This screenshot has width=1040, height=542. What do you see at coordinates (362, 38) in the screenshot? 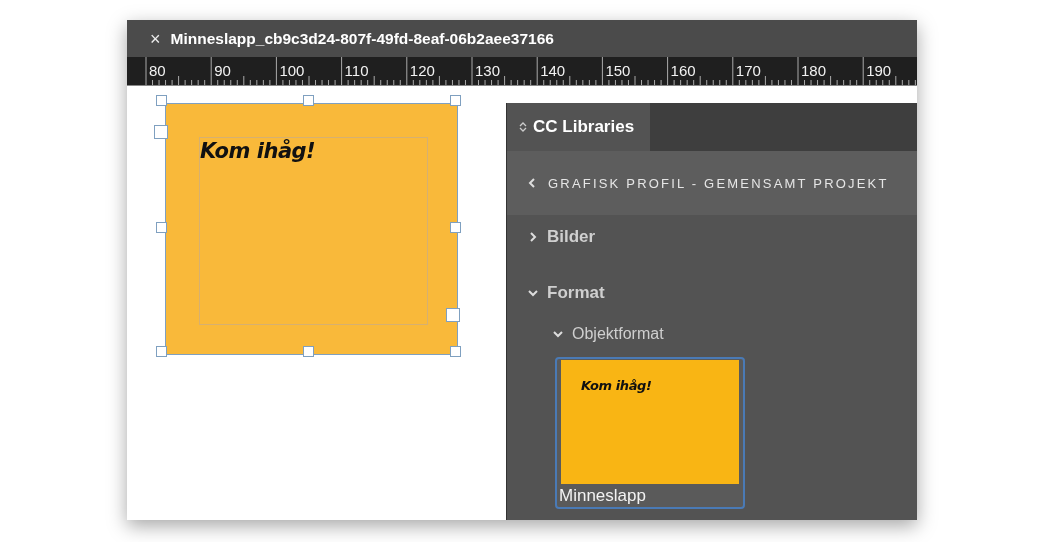
I see `document-title: Minneslapp_cb9c3d24-807f-49fd-8eaf-06b2aee37166` at bounding box center [362, 38].